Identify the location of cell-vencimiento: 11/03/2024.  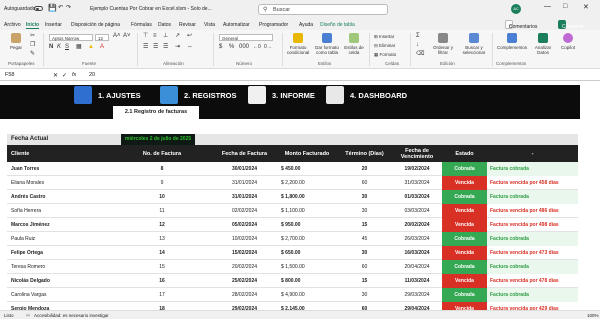
(417, 281).